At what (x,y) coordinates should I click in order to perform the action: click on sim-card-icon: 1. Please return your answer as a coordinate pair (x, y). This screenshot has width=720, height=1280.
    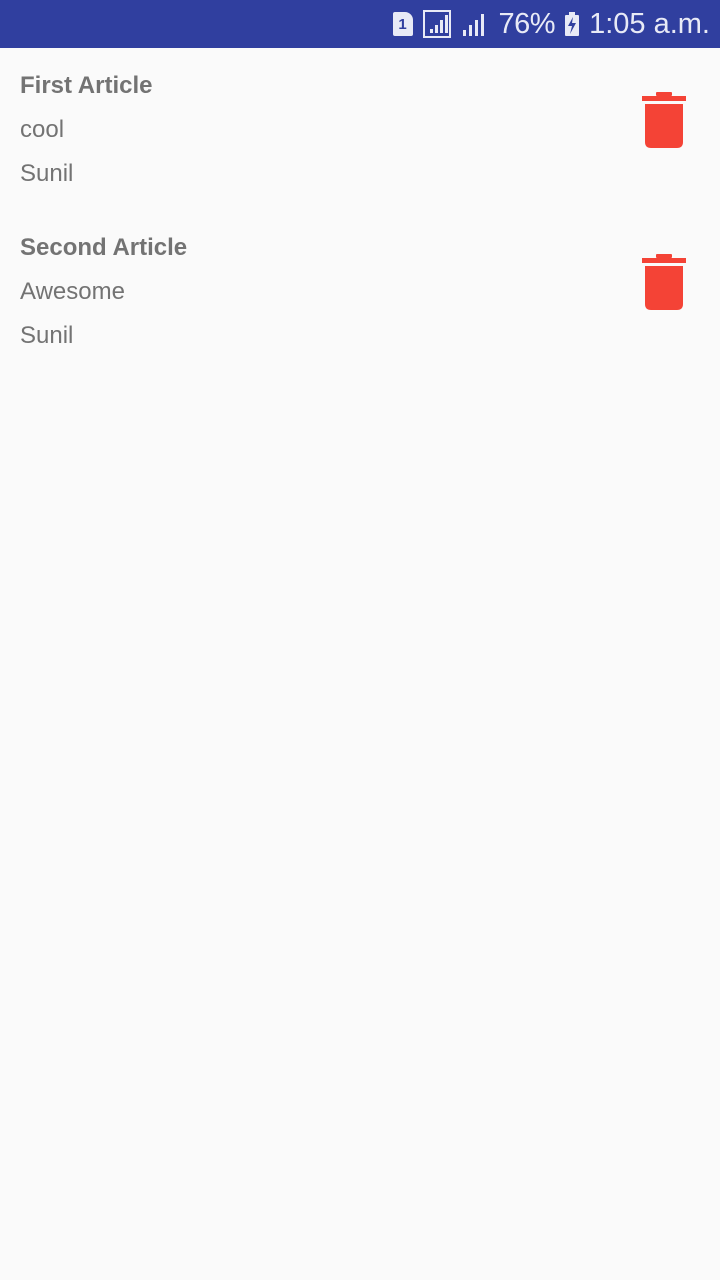
    Looking at the image, I should click on (402, 24).